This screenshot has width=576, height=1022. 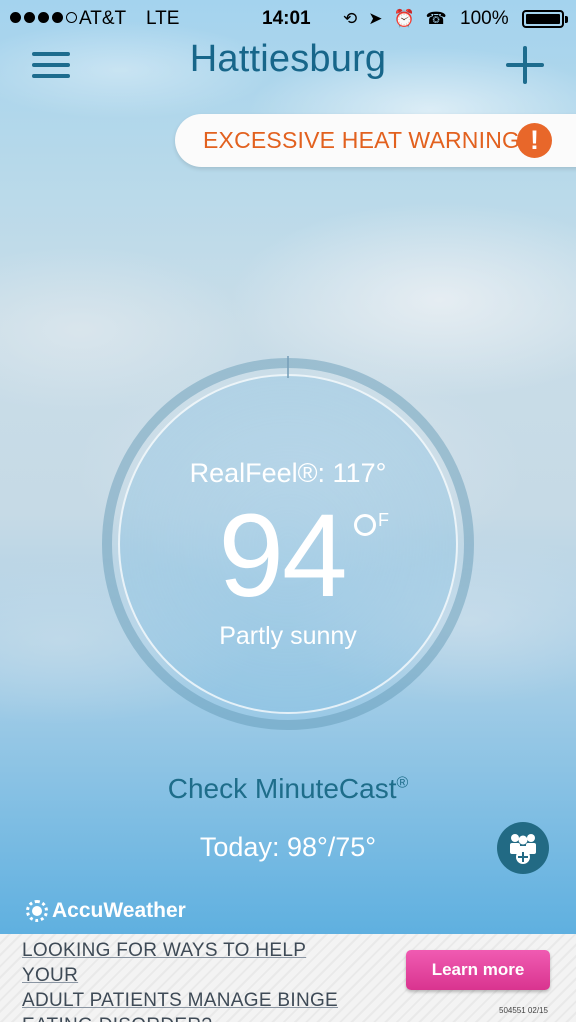 I want to click on learn-more-button: Learn more, so click(x=478, y=970).